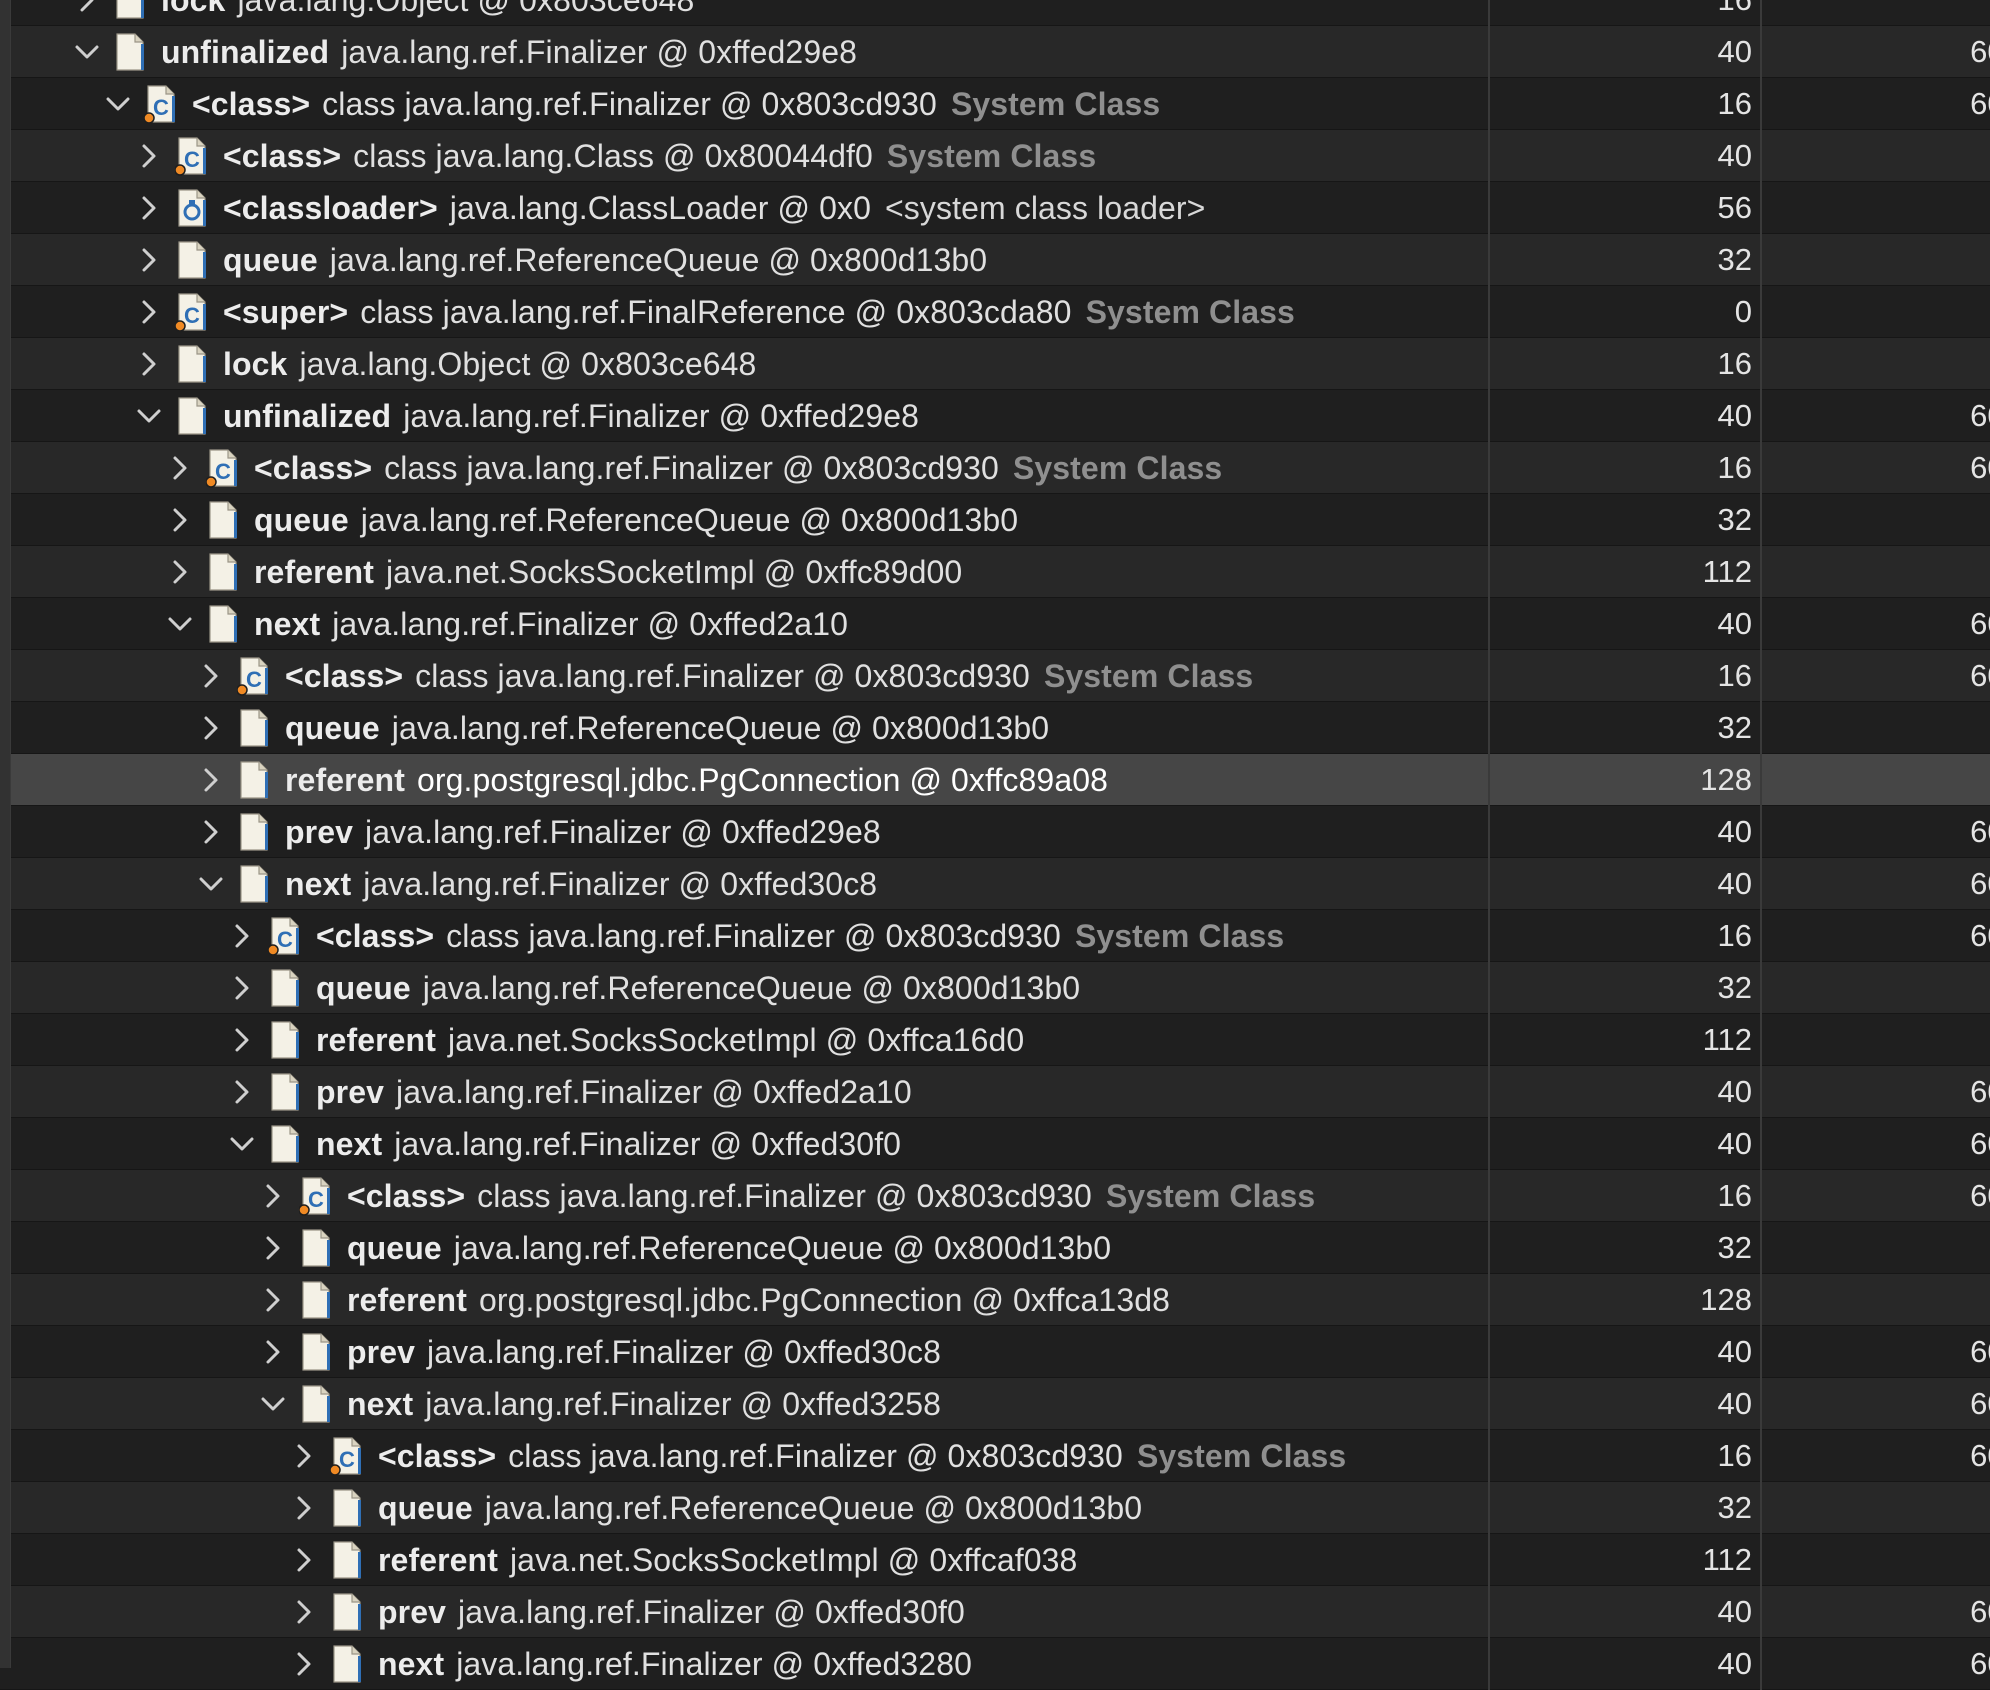 This screenshot has height=1690, width=1990. Describe the element at coordinates (5, 834) in the screenshot. I see `left-edge-gutter` at that location.